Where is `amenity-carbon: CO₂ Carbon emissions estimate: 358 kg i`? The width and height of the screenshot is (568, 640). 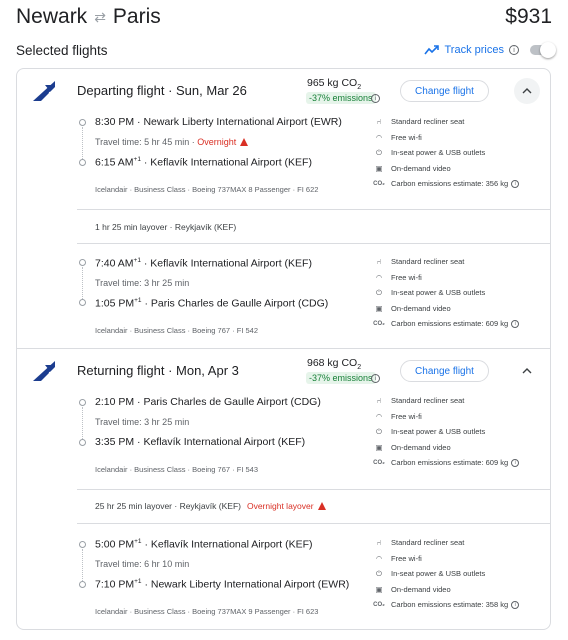 amenity-carbon: CO₂ Carbon emissions estimate: 358 kg i is located at coordinates (446, 605).